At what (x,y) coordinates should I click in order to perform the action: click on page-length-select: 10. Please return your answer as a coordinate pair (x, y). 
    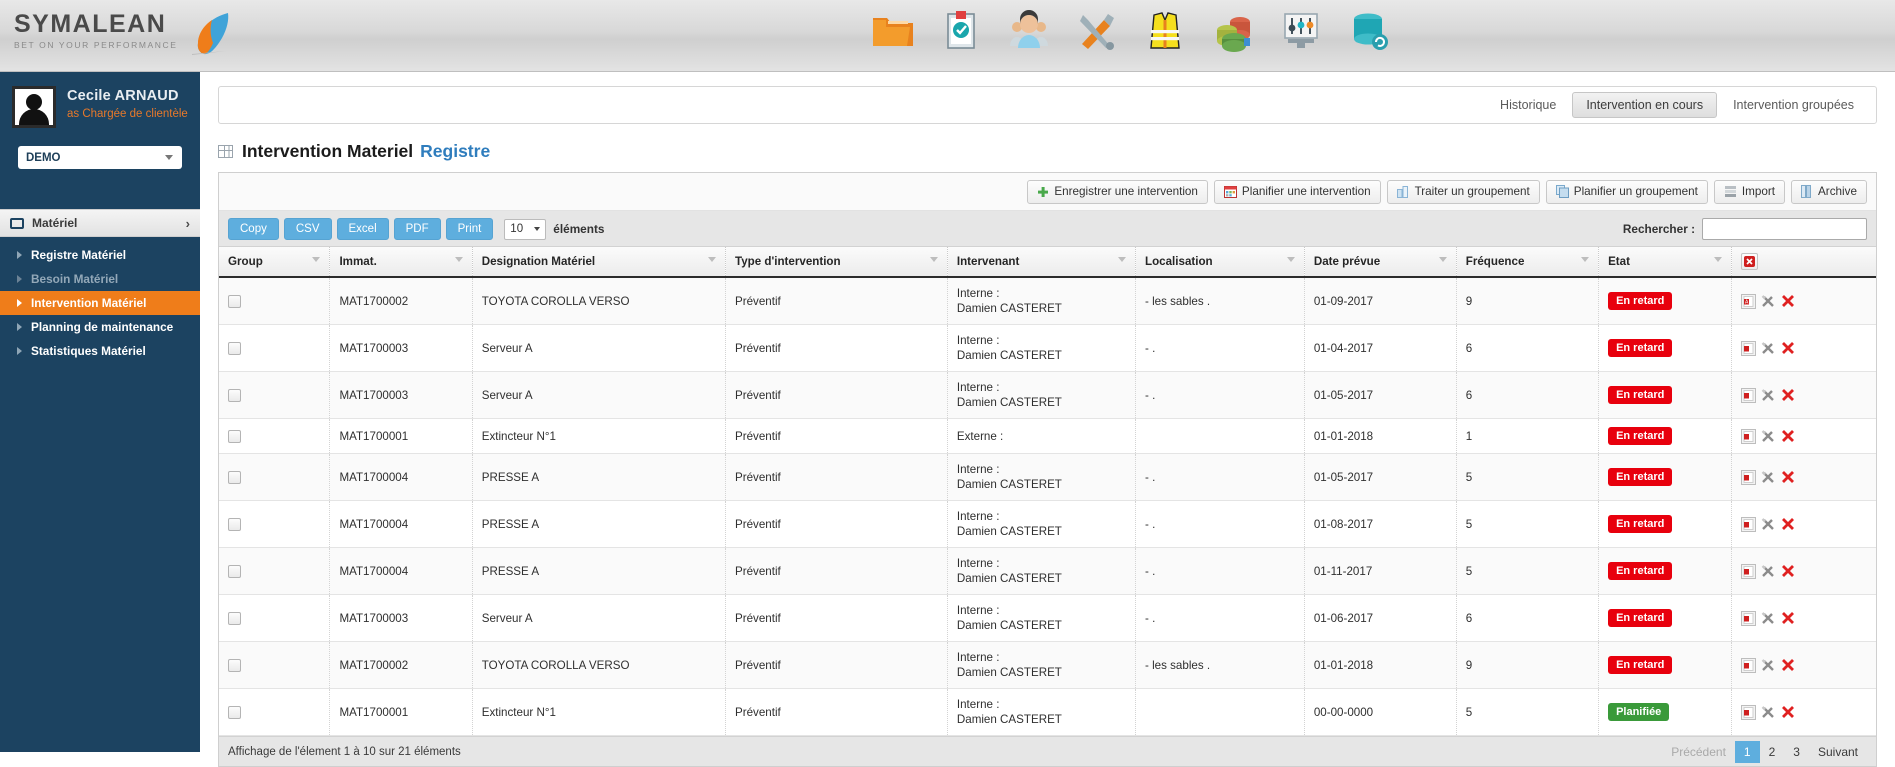
    Looking at the image, I should click on (525, 229).